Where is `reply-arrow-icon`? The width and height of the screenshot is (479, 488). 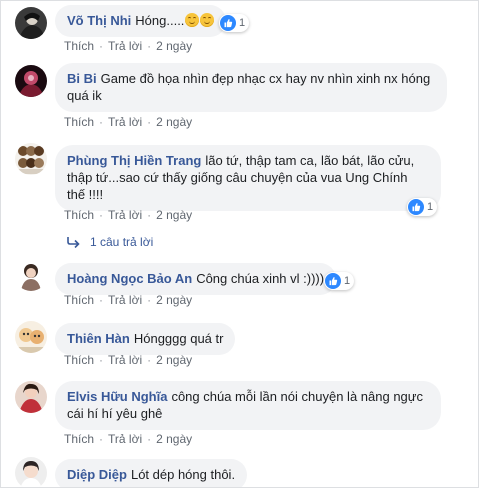
reply-arrow-icon is located at coordinates (73, 242).